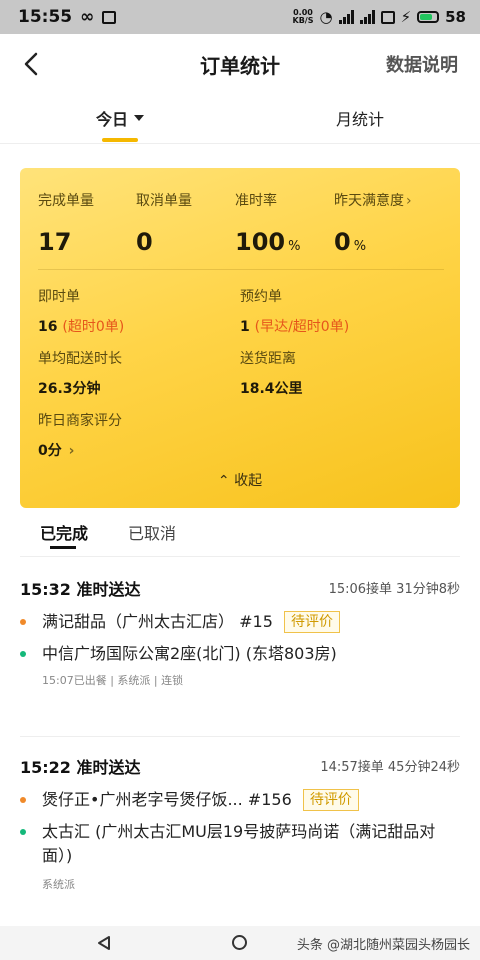  Describe the element at coordinates (66, 223) in the screenshot. I see `metric-completed: 完成单量 17` at that location.